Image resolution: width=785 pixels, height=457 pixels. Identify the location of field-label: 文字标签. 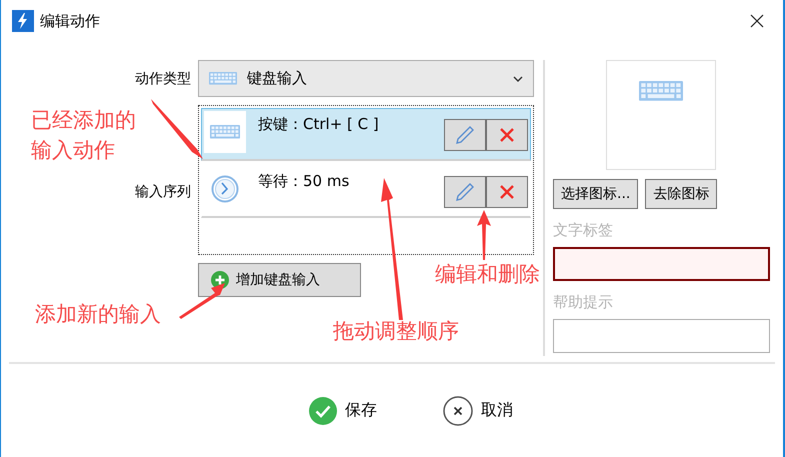
(583, 230).